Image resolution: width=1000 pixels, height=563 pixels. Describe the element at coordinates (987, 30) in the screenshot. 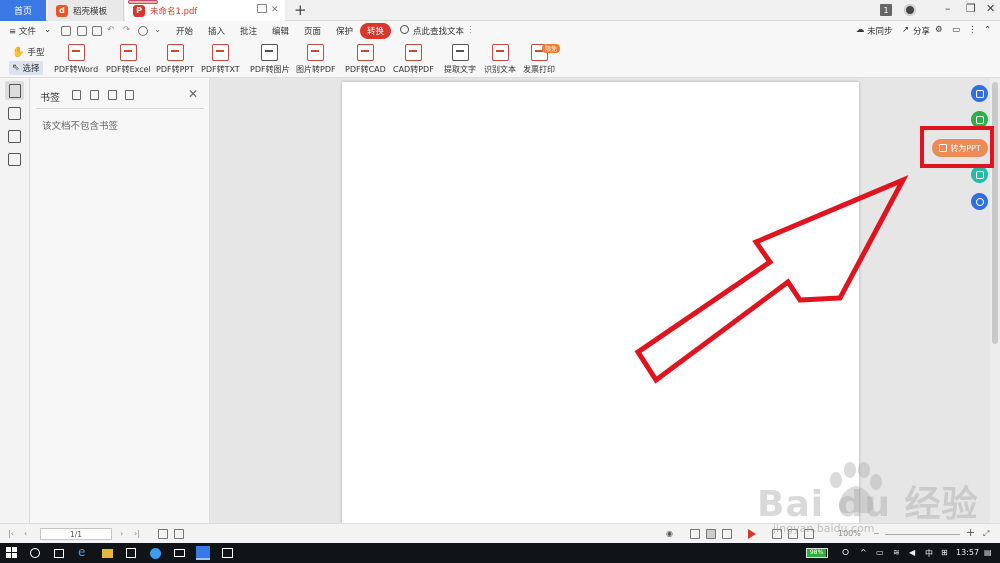

I see `collapse-ribbon-icon: ⌃` at that location.